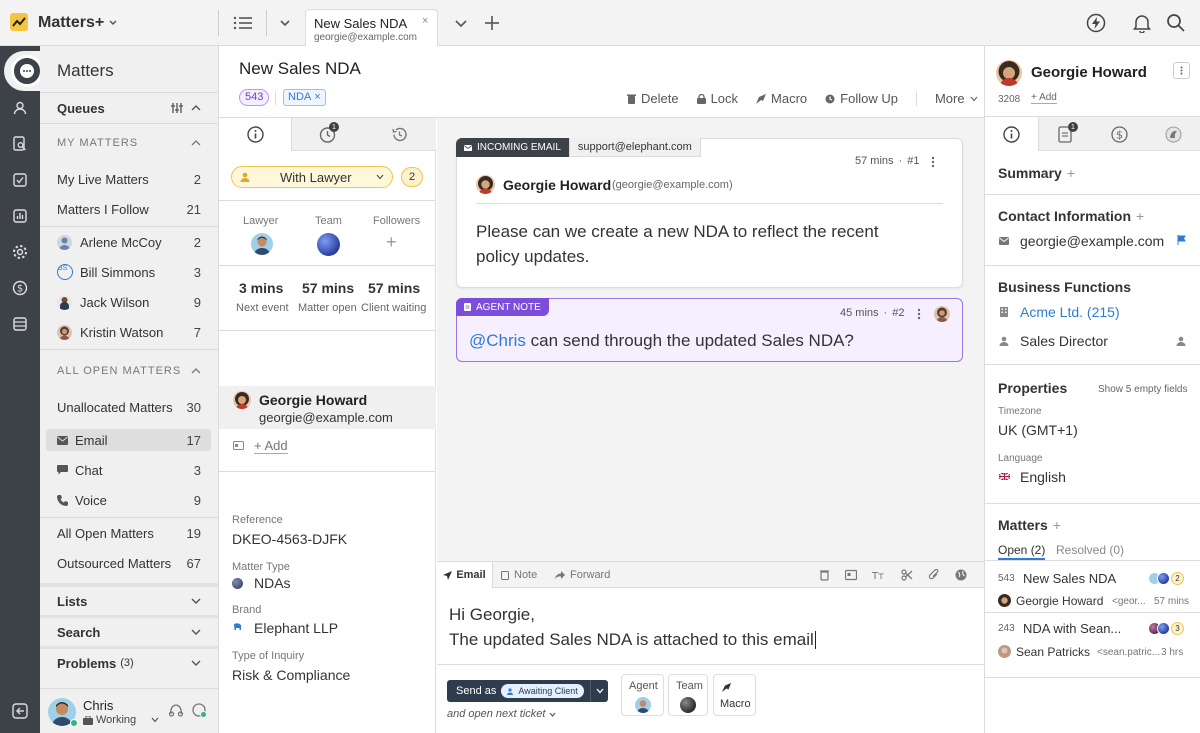 The height and width of the screenshot is (733, 1200). Describe the element at coordinates (129, 272) in the screenshot. I see `nav-person-bill: BS Bill Simmons 3` at that location.